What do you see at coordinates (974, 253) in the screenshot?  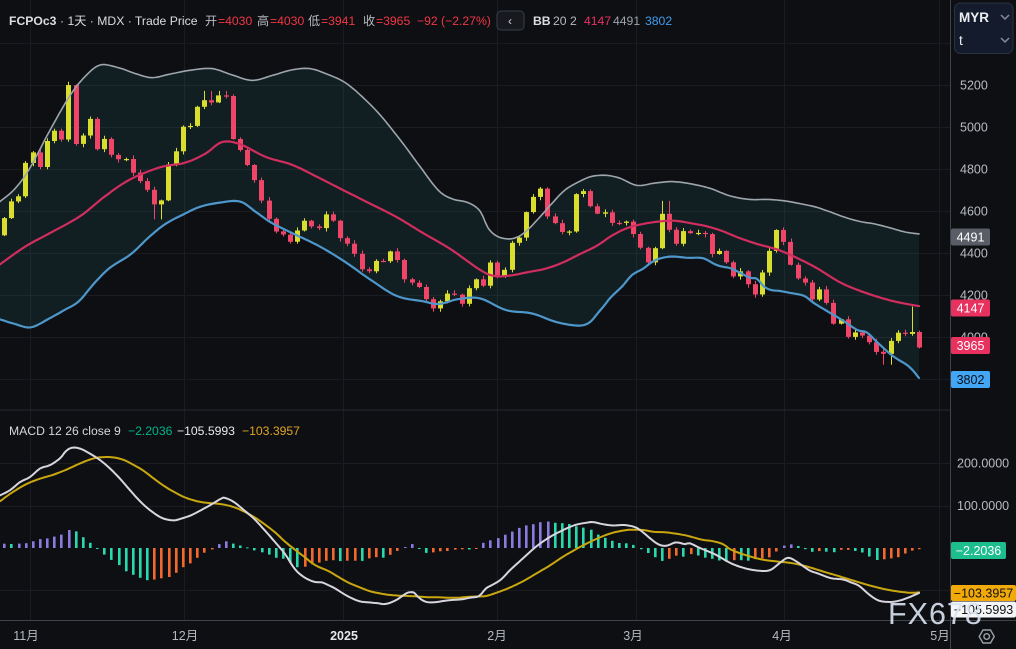 I see `svg-text: 4400` at bounding box center [974, 253].